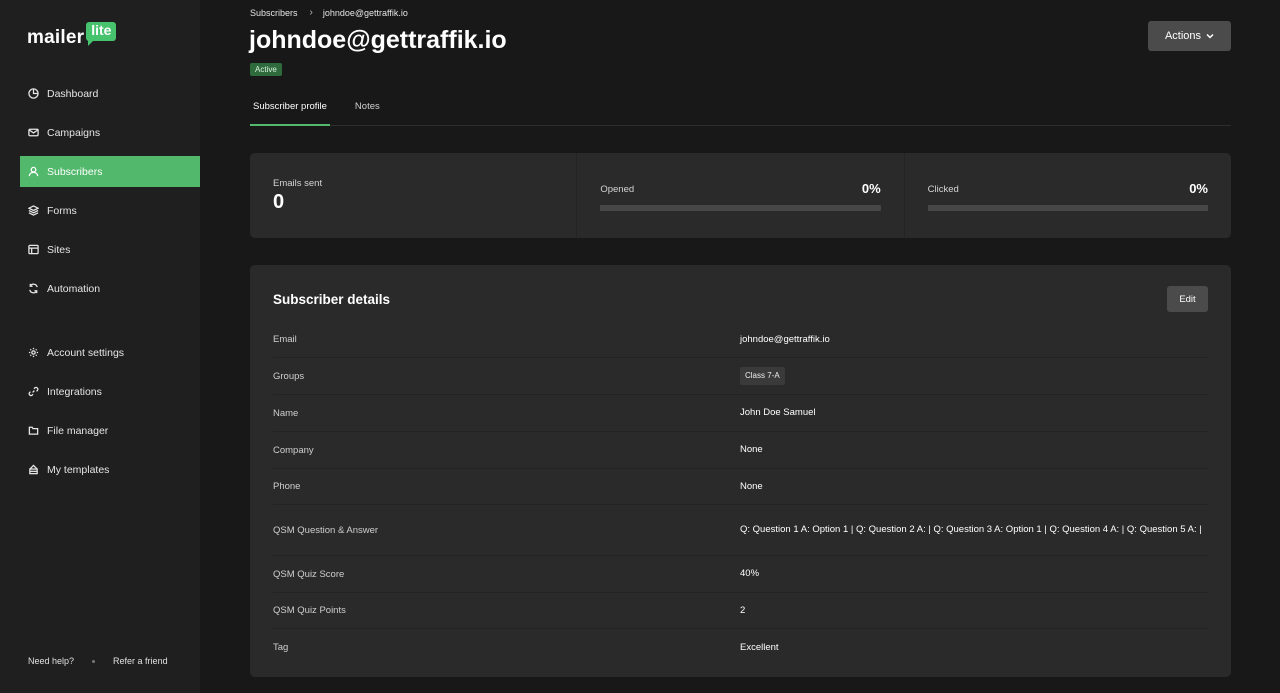 Image resolution: width=1280 pixels, height=693 pixels. What do you see at coordinates (62, 210) in the screenshot?
I see `sidebar-item-label: Forms` at bounding box center [62, 210].